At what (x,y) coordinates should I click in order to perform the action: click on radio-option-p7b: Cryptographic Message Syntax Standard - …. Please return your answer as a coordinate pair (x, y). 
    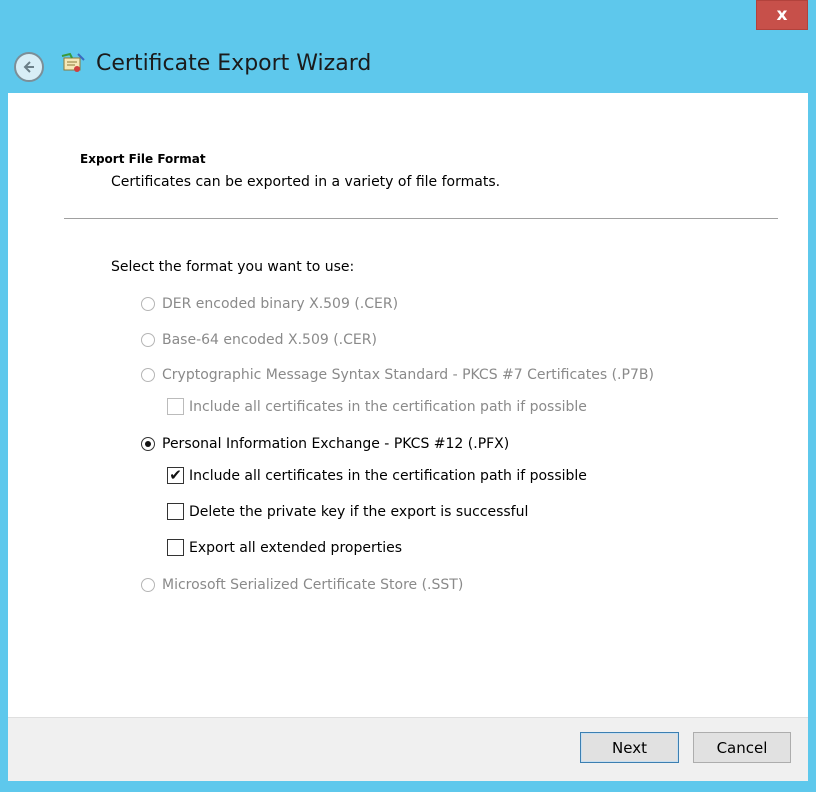
    Looking at the image, I should click on (397, 375).